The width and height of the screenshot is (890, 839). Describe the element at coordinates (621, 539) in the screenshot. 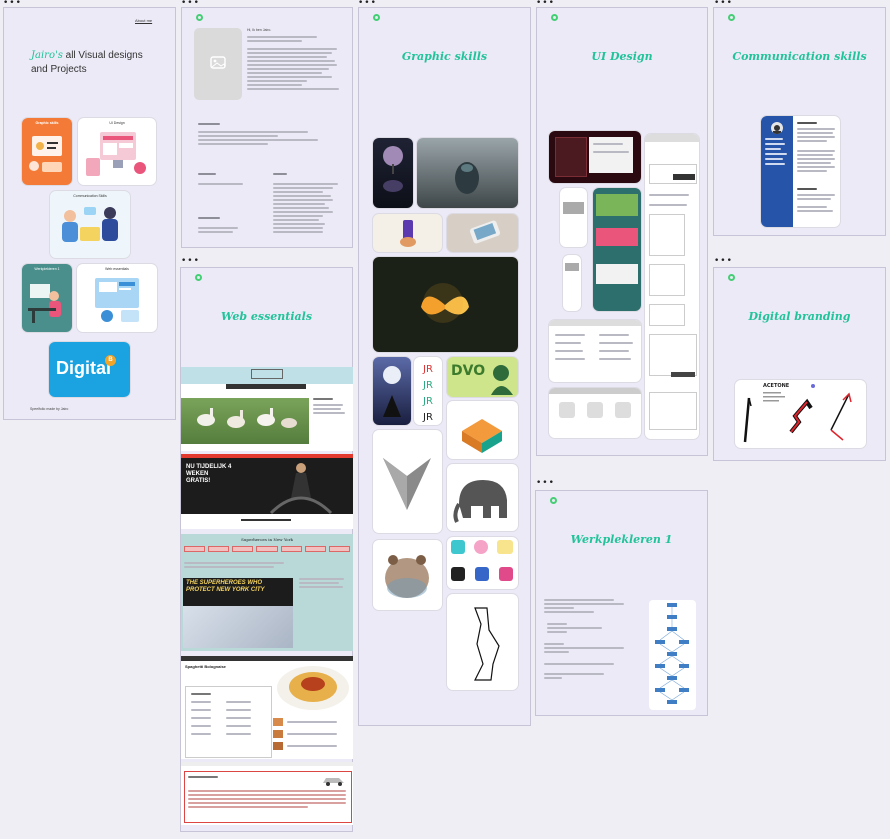

I see `frame-title: Werkplekleren 1` at that location.